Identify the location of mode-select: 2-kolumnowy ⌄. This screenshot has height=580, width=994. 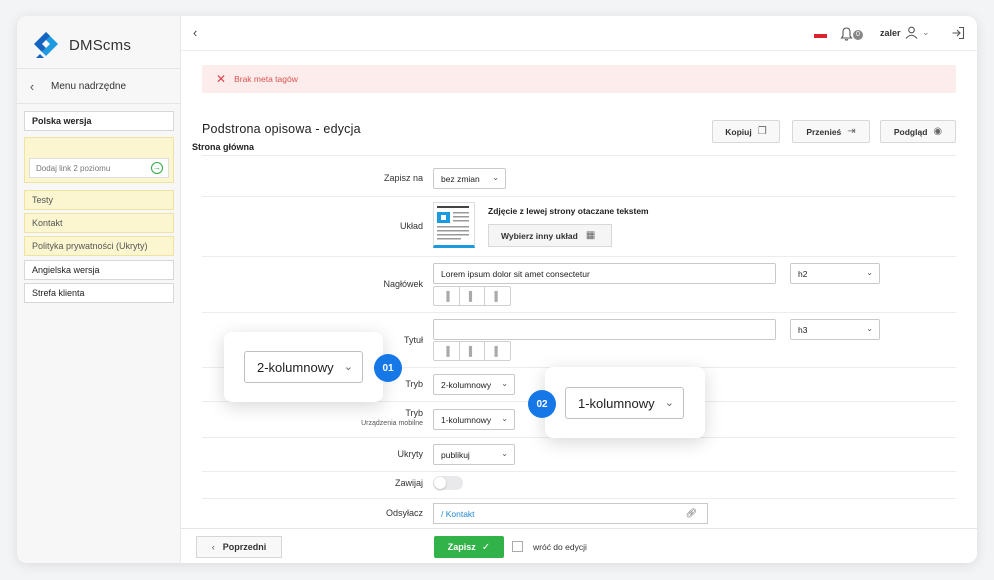
(474, 384).